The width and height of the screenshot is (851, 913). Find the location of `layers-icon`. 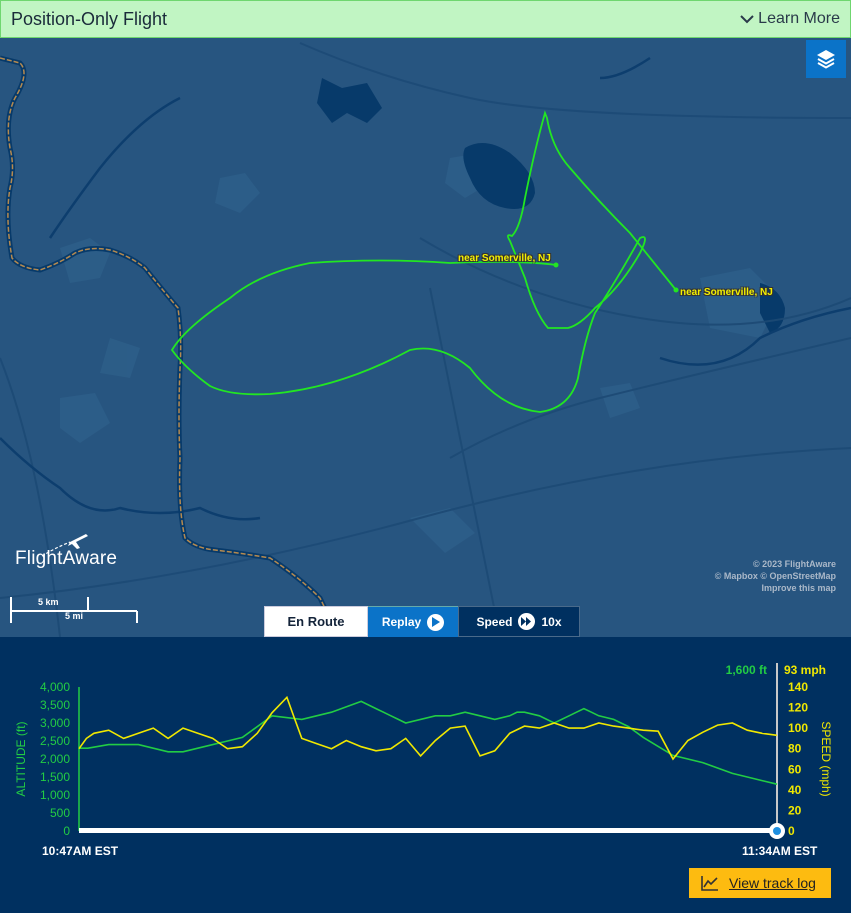

layers-icon is located at coordinates (826, 59).